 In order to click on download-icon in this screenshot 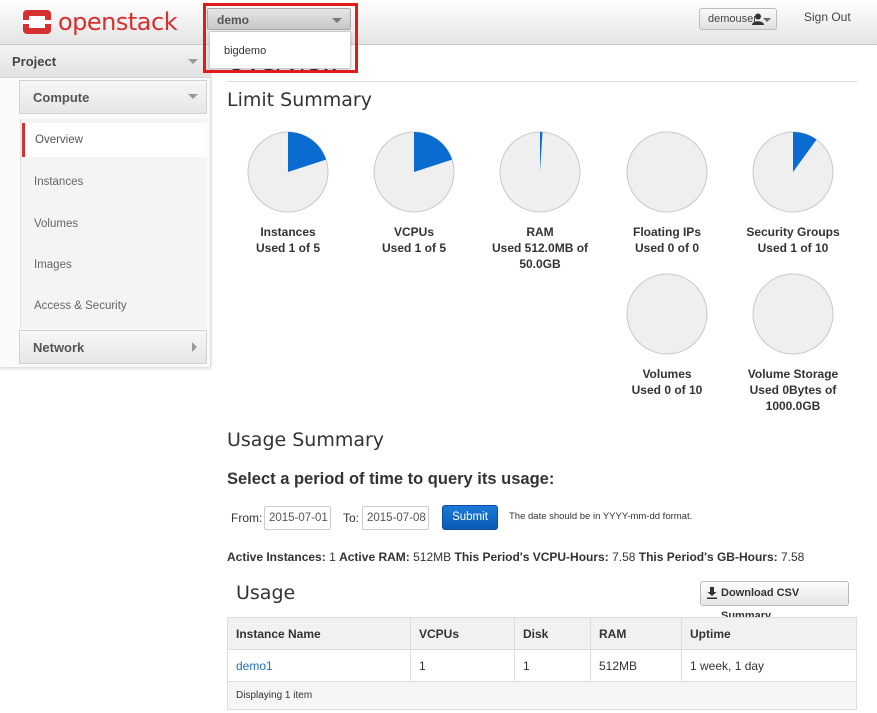, I will do `click(712, 593)`.